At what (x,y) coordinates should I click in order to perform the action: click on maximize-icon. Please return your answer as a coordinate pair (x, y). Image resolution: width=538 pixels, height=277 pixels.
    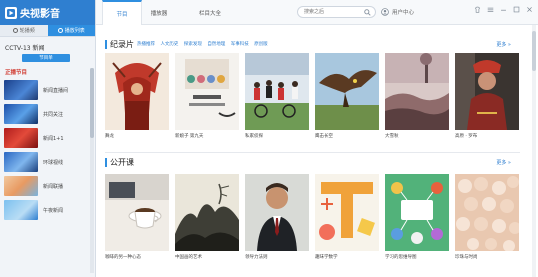
    Looking at the image, I should click on (516, 9).